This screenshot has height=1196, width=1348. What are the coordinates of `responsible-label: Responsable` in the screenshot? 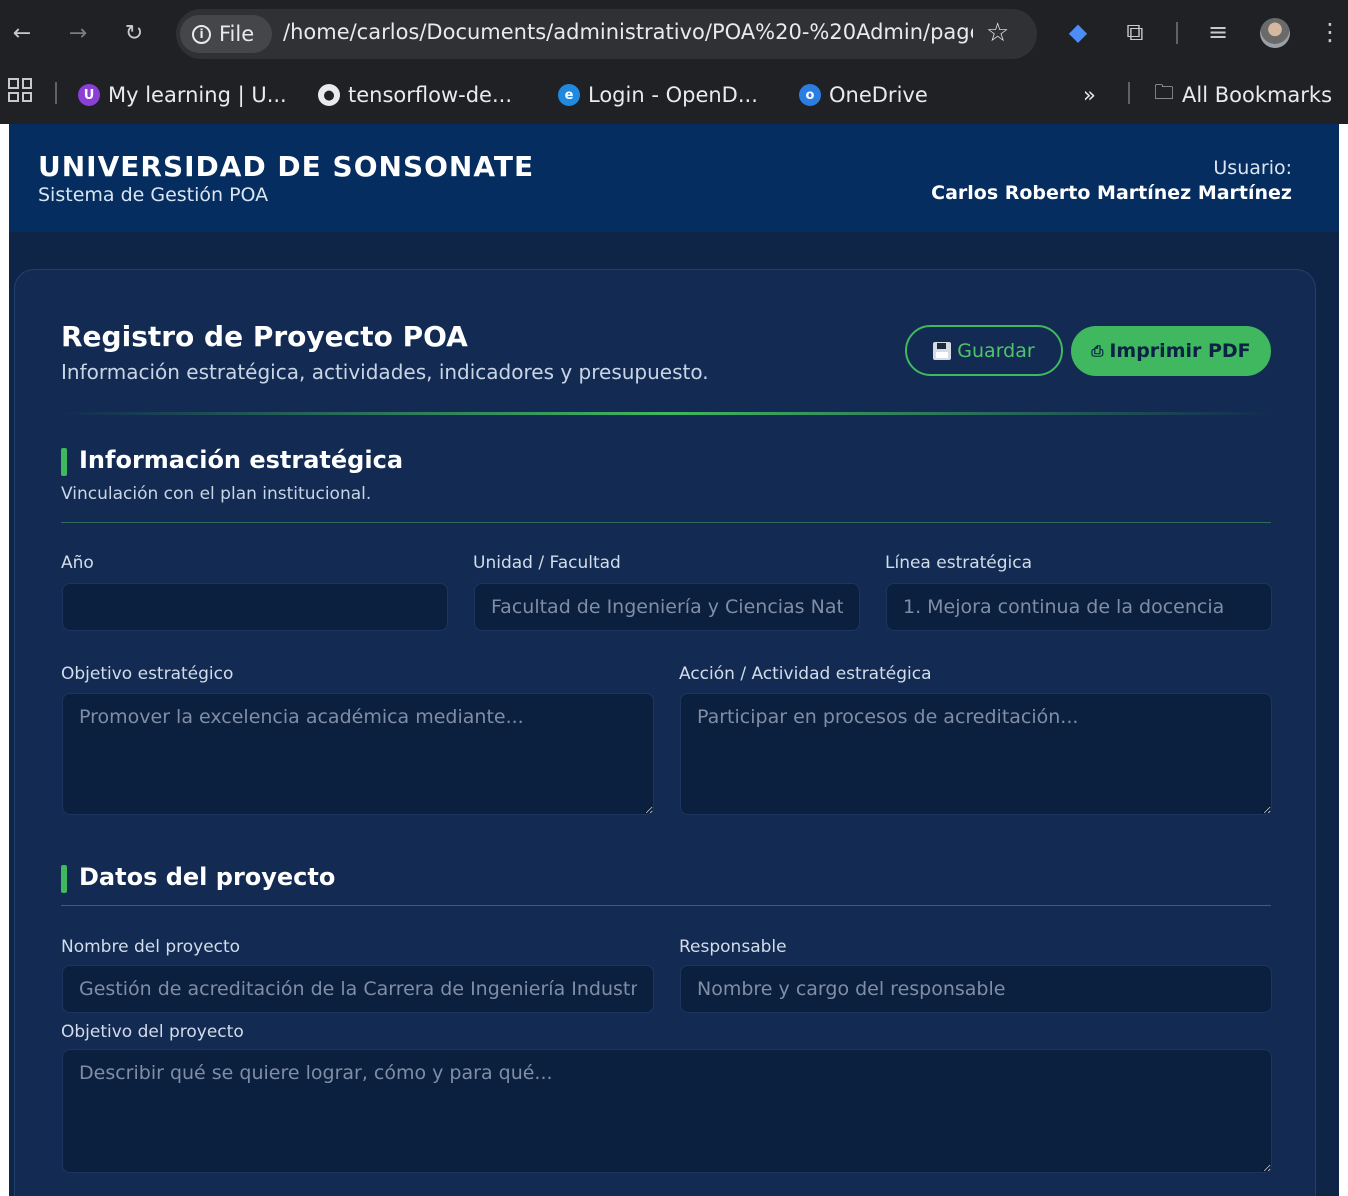 It's located at (733, 947).